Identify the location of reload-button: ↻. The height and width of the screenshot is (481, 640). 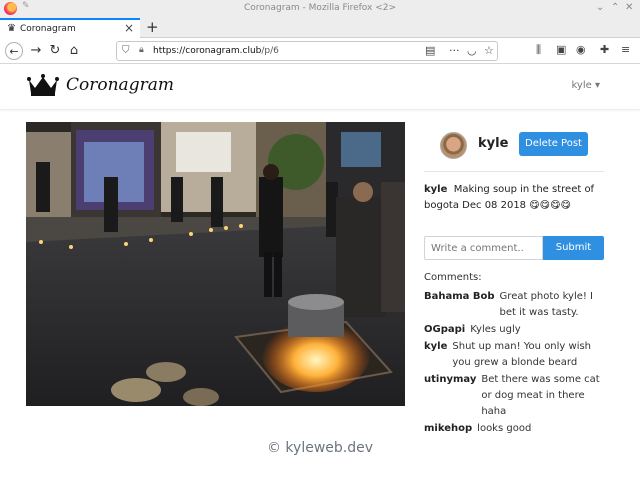
(55, 51).